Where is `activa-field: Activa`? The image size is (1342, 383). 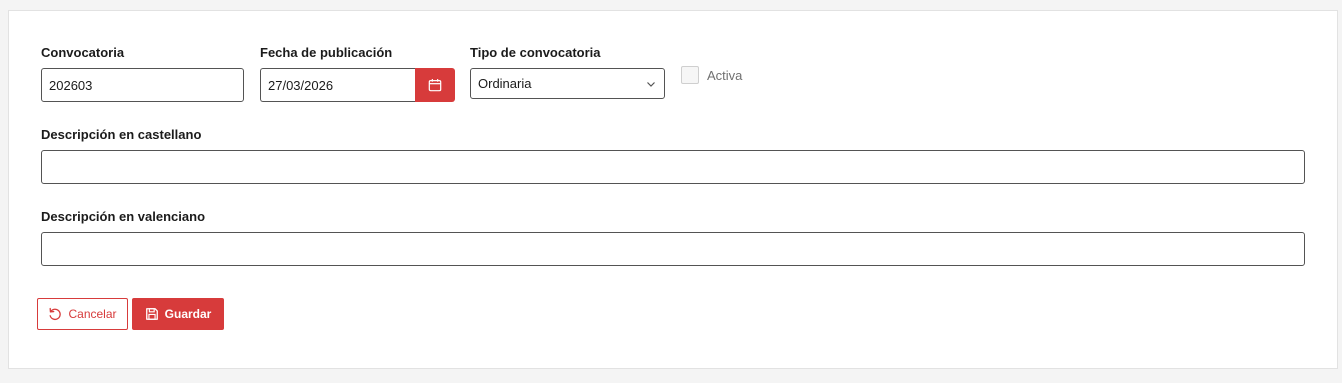 activa-field: Activa is located at coordinates (711, 75).